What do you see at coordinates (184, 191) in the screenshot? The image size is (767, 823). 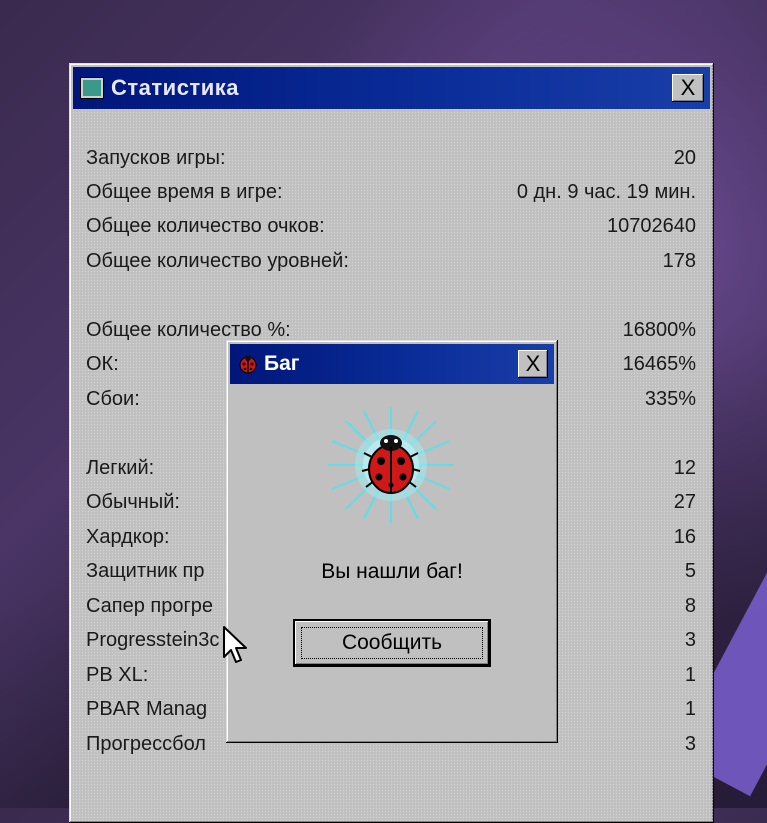 I see `stat-label: Общее время в игре:` at bounding box center [184, 191].